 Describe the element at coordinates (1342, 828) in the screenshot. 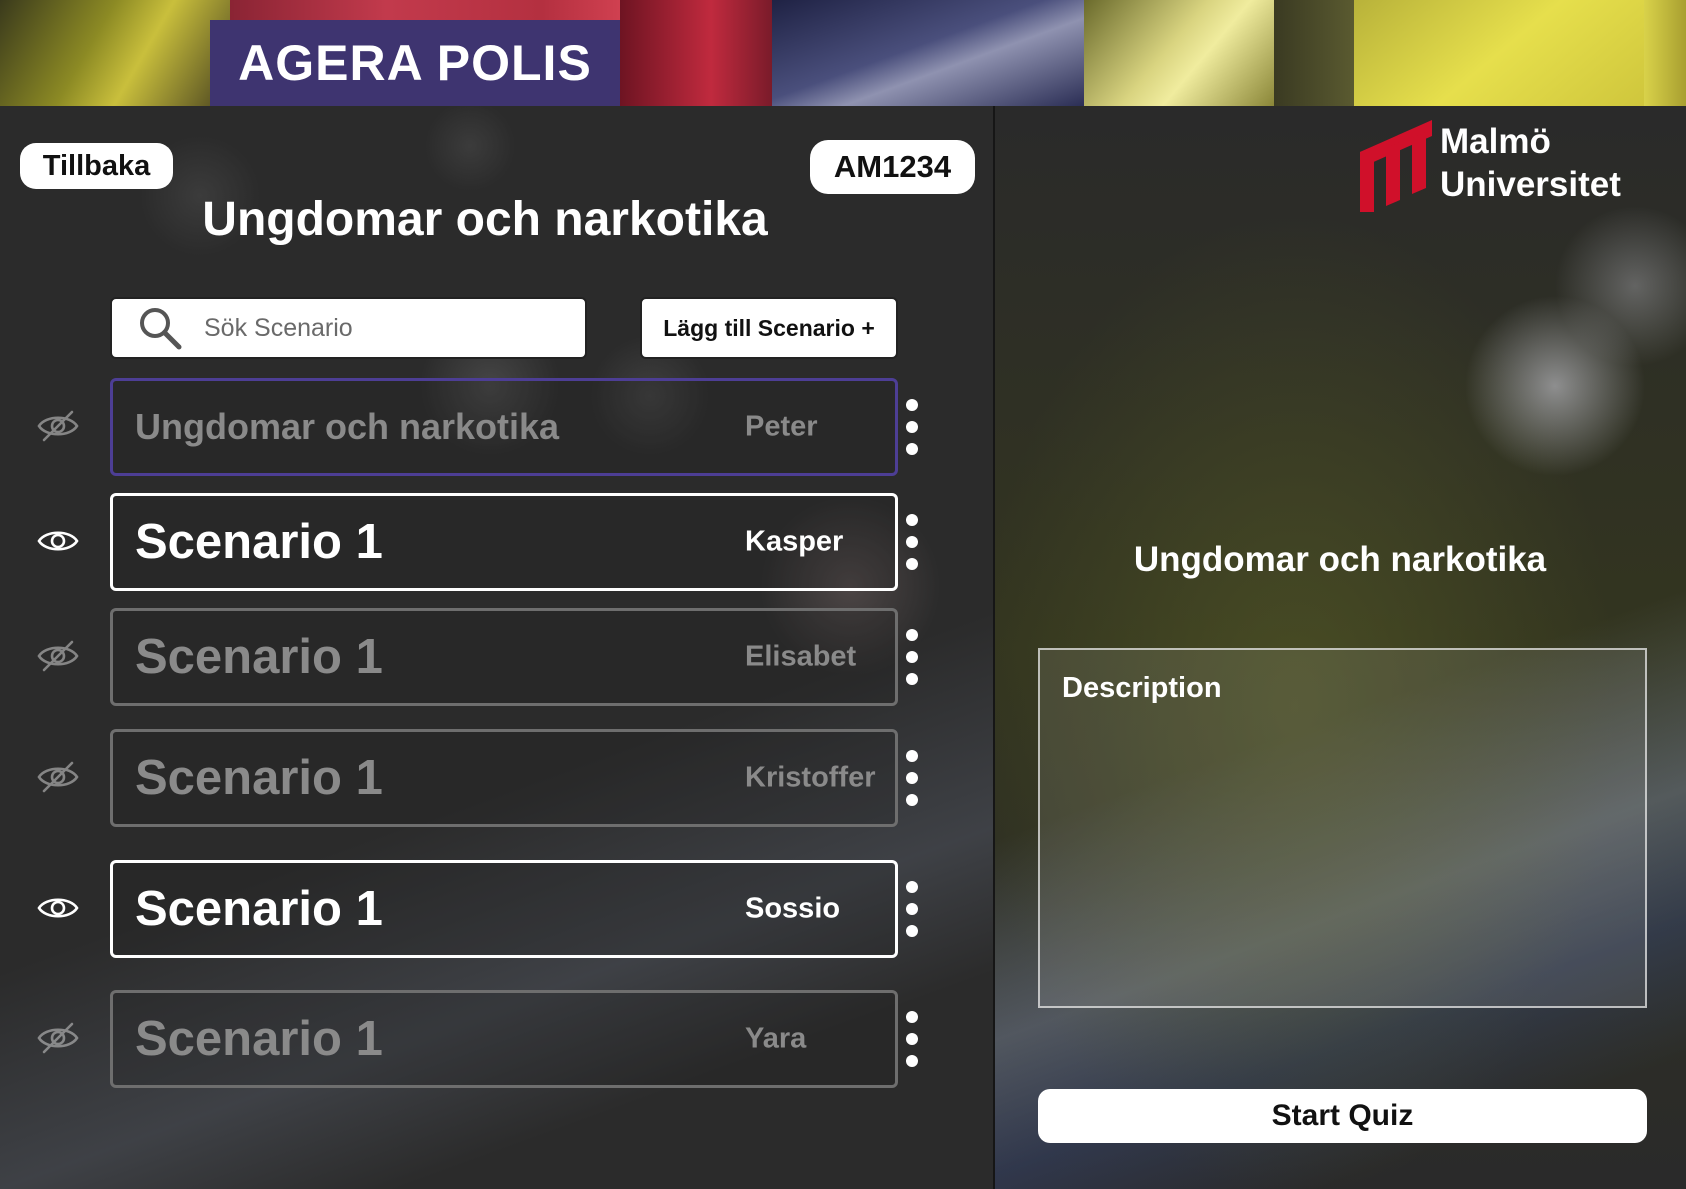

I see `description-box: Description` at that location.